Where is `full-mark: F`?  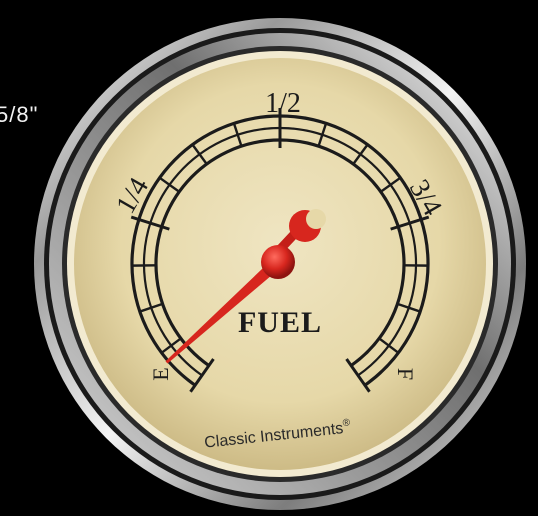 full-mark: F is located at coordinates (405, 374).